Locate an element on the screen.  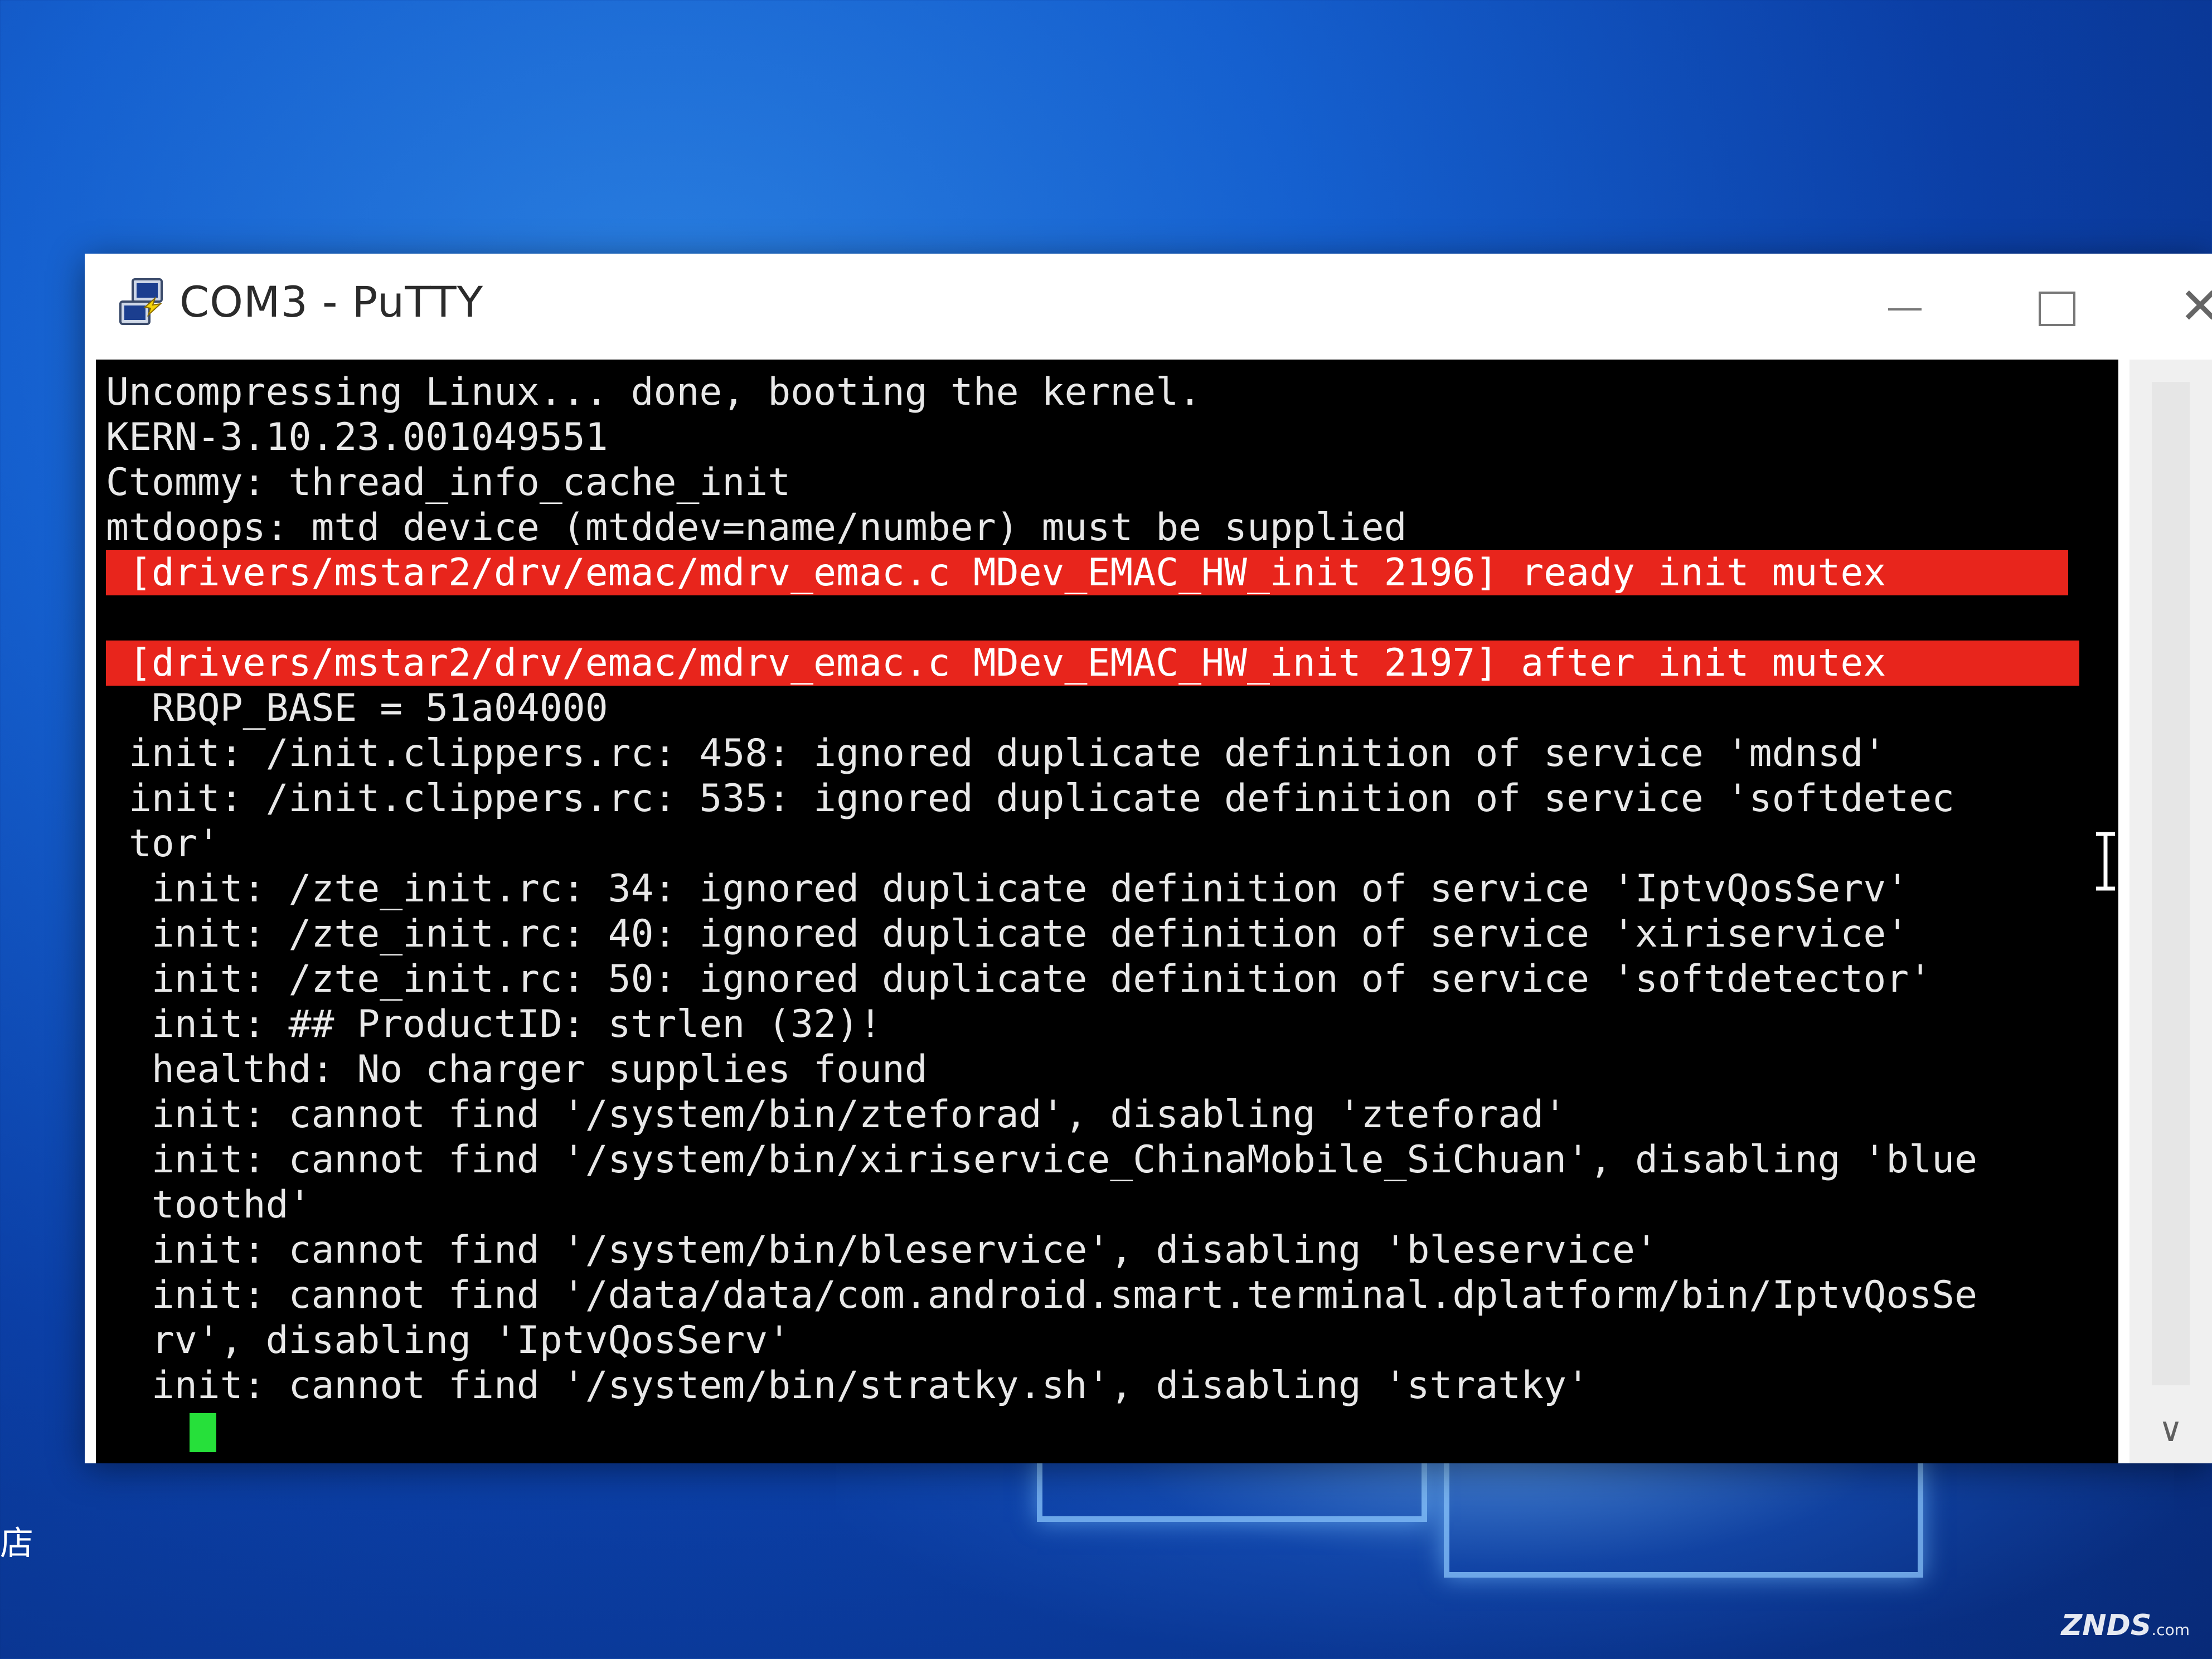
terminal-line: tor' is located at coordinates (163, 844).